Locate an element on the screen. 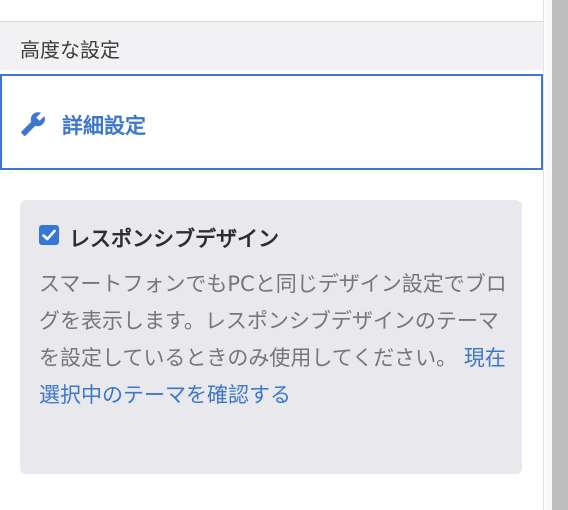 This screenshot has height=510, width=568. section-header: 高度な設定 is located at coordinates (271, 46).